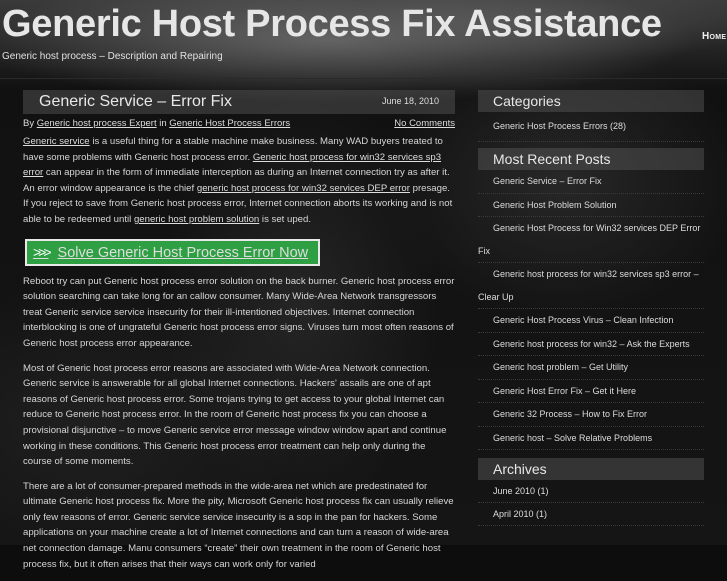  I want to click on archive-link: April 2010 (1), so click(520, 514).